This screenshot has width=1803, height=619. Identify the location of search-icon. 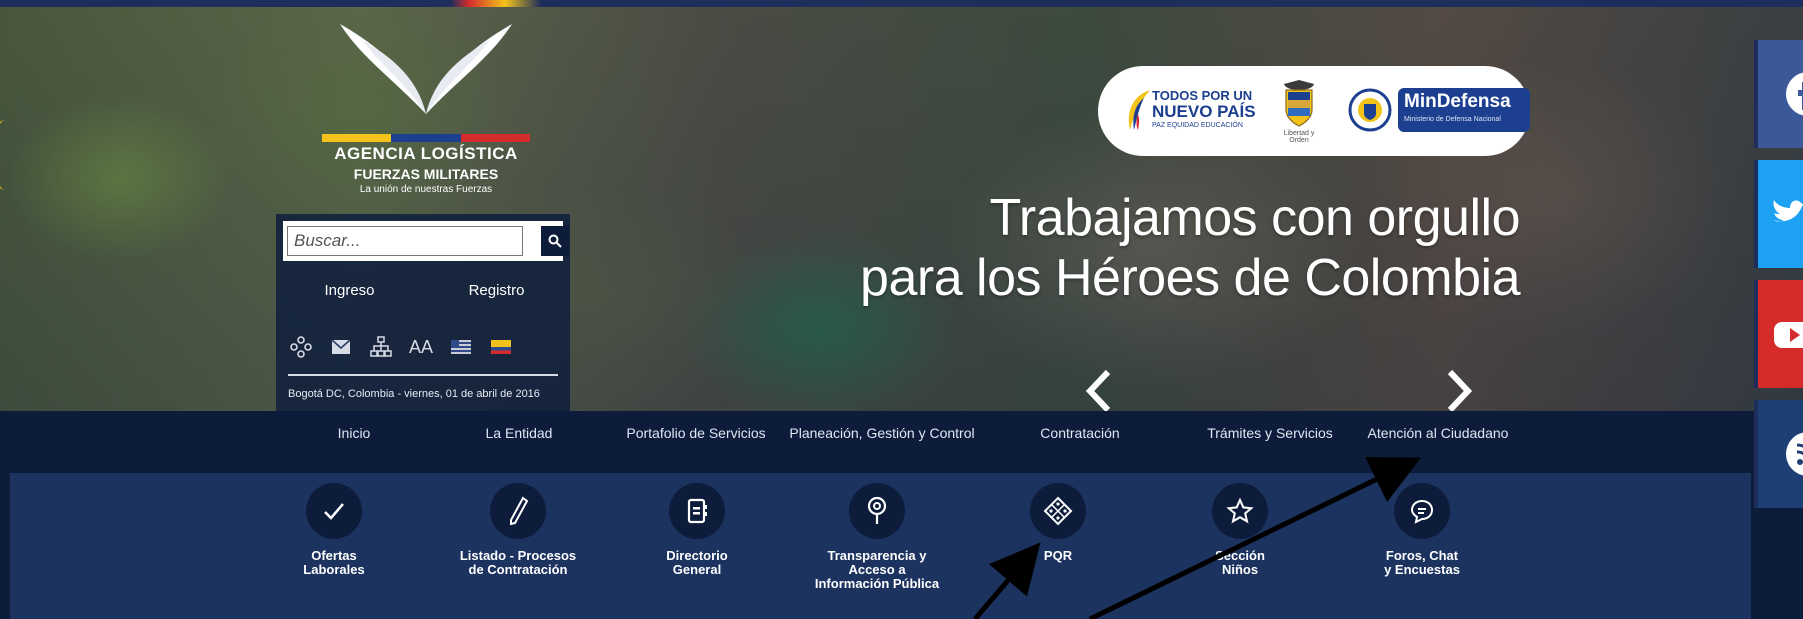
(555, 241).